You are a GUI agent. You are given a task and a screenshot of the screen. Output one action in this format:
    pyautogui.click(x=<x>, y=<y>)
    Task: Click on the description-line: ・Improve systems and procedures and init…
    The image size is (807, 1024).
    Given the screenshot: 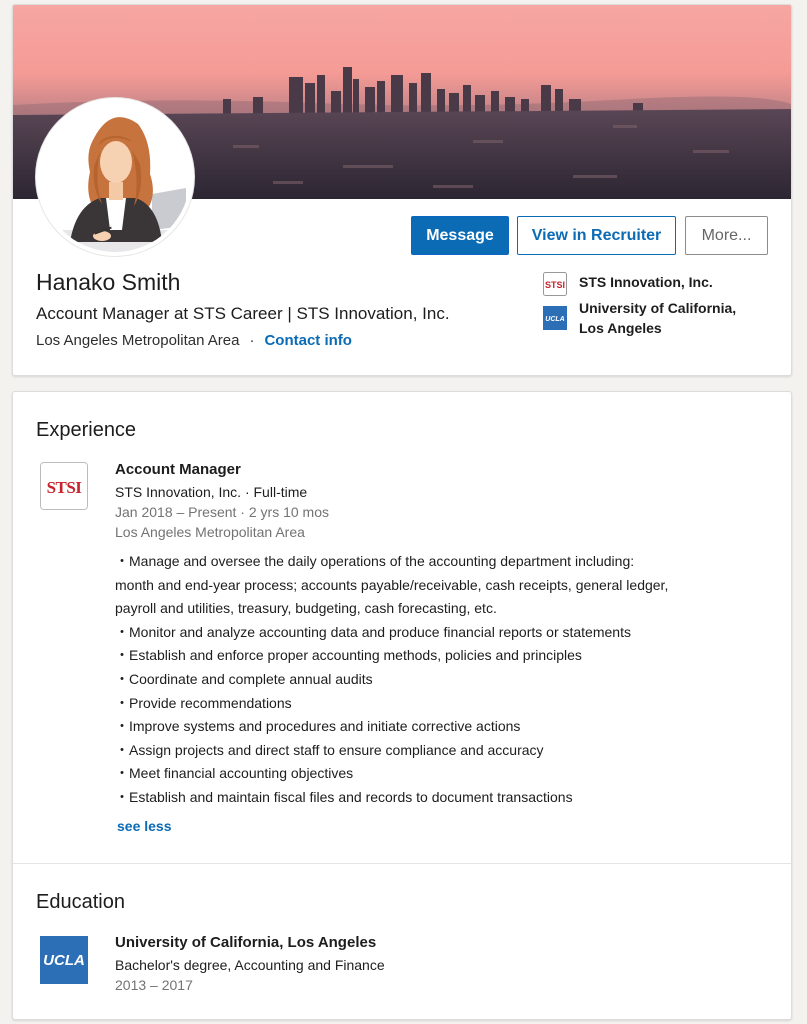 What is the action you would take?
    pyautogui.click(x=318, y=726)
    